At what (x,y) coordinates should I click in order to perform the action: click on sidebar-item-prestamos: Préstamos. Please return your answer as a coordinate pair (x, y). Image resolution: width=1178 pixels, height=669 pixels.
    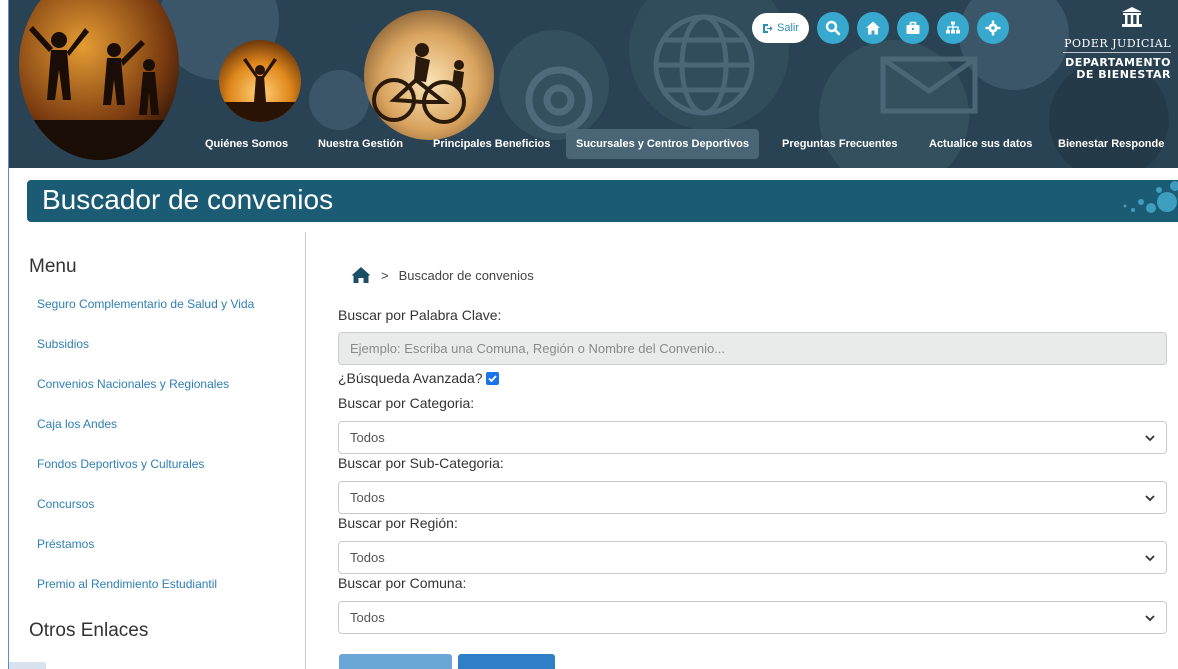
    Looking at the image, I should click on (65, 544).